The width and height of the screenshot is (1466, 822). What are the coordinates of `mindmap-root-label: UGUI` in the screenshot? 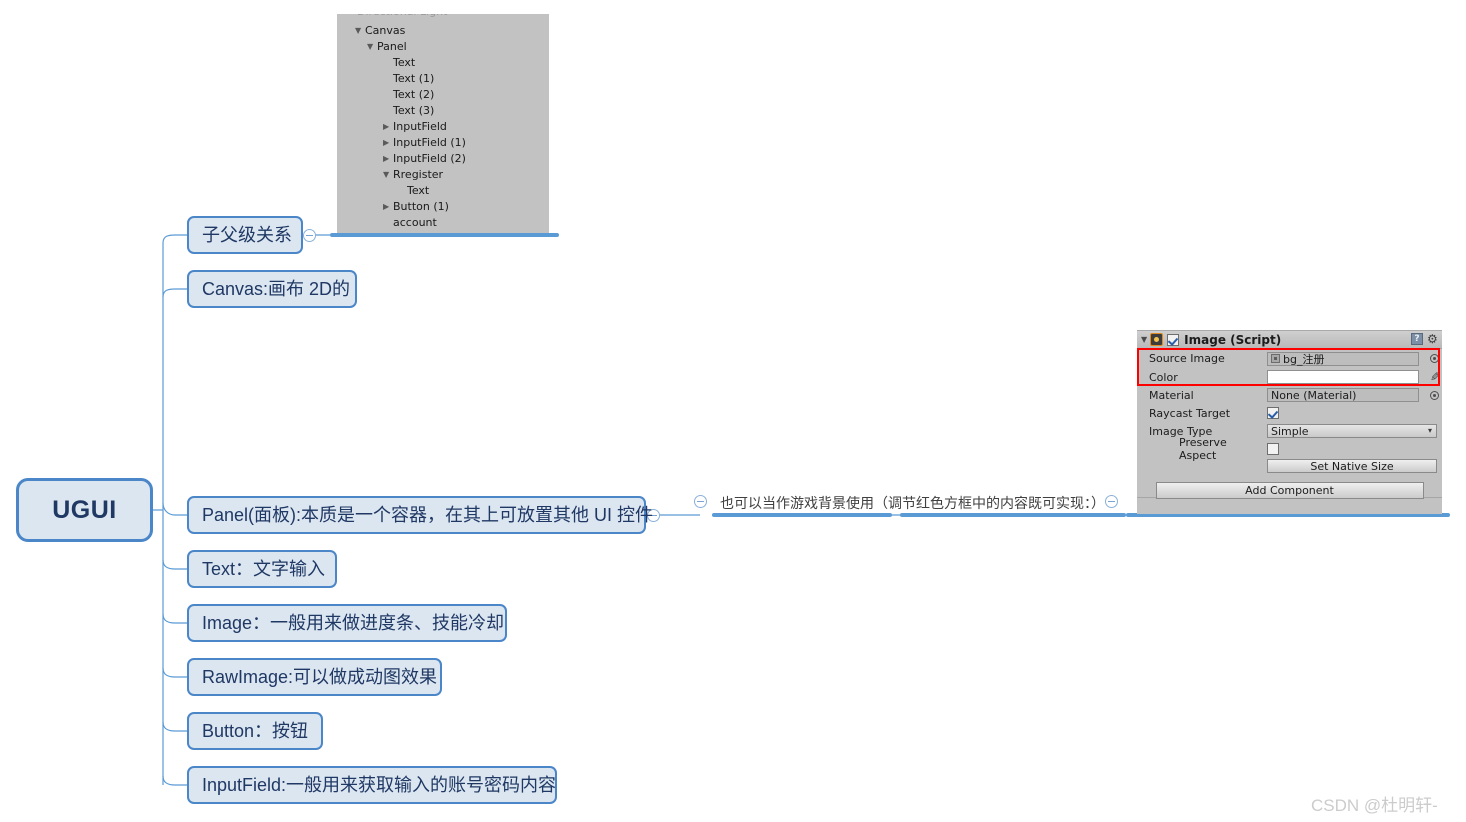 It's located at (84, 509).